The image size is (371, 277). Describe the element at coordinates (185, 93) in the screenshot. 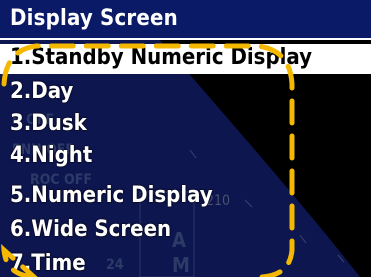

I see `menu-item-day: 2.Day` at that location.